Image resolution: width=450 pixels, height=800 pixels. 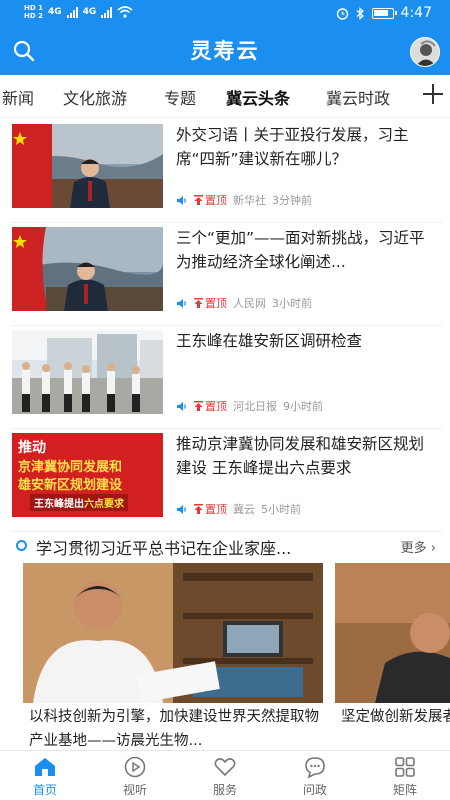 What do you see at coordinates (384, 13) in the screenshot?
I see `battery-icon` at bounding box center [384, 13].